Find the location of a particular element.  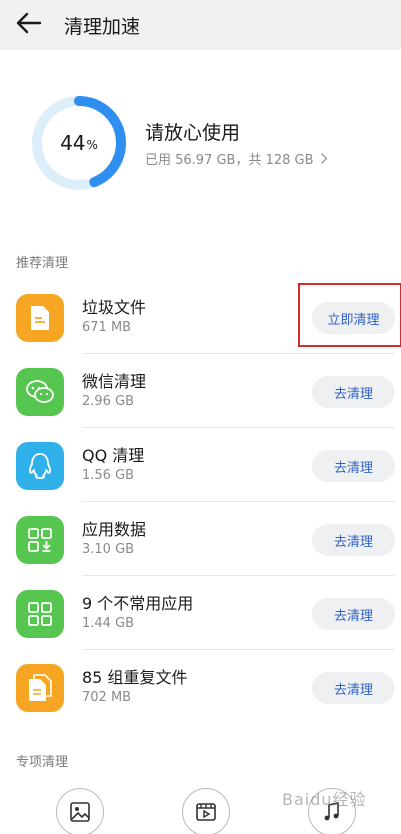

highlight-box is located at coordinates (349, 315).